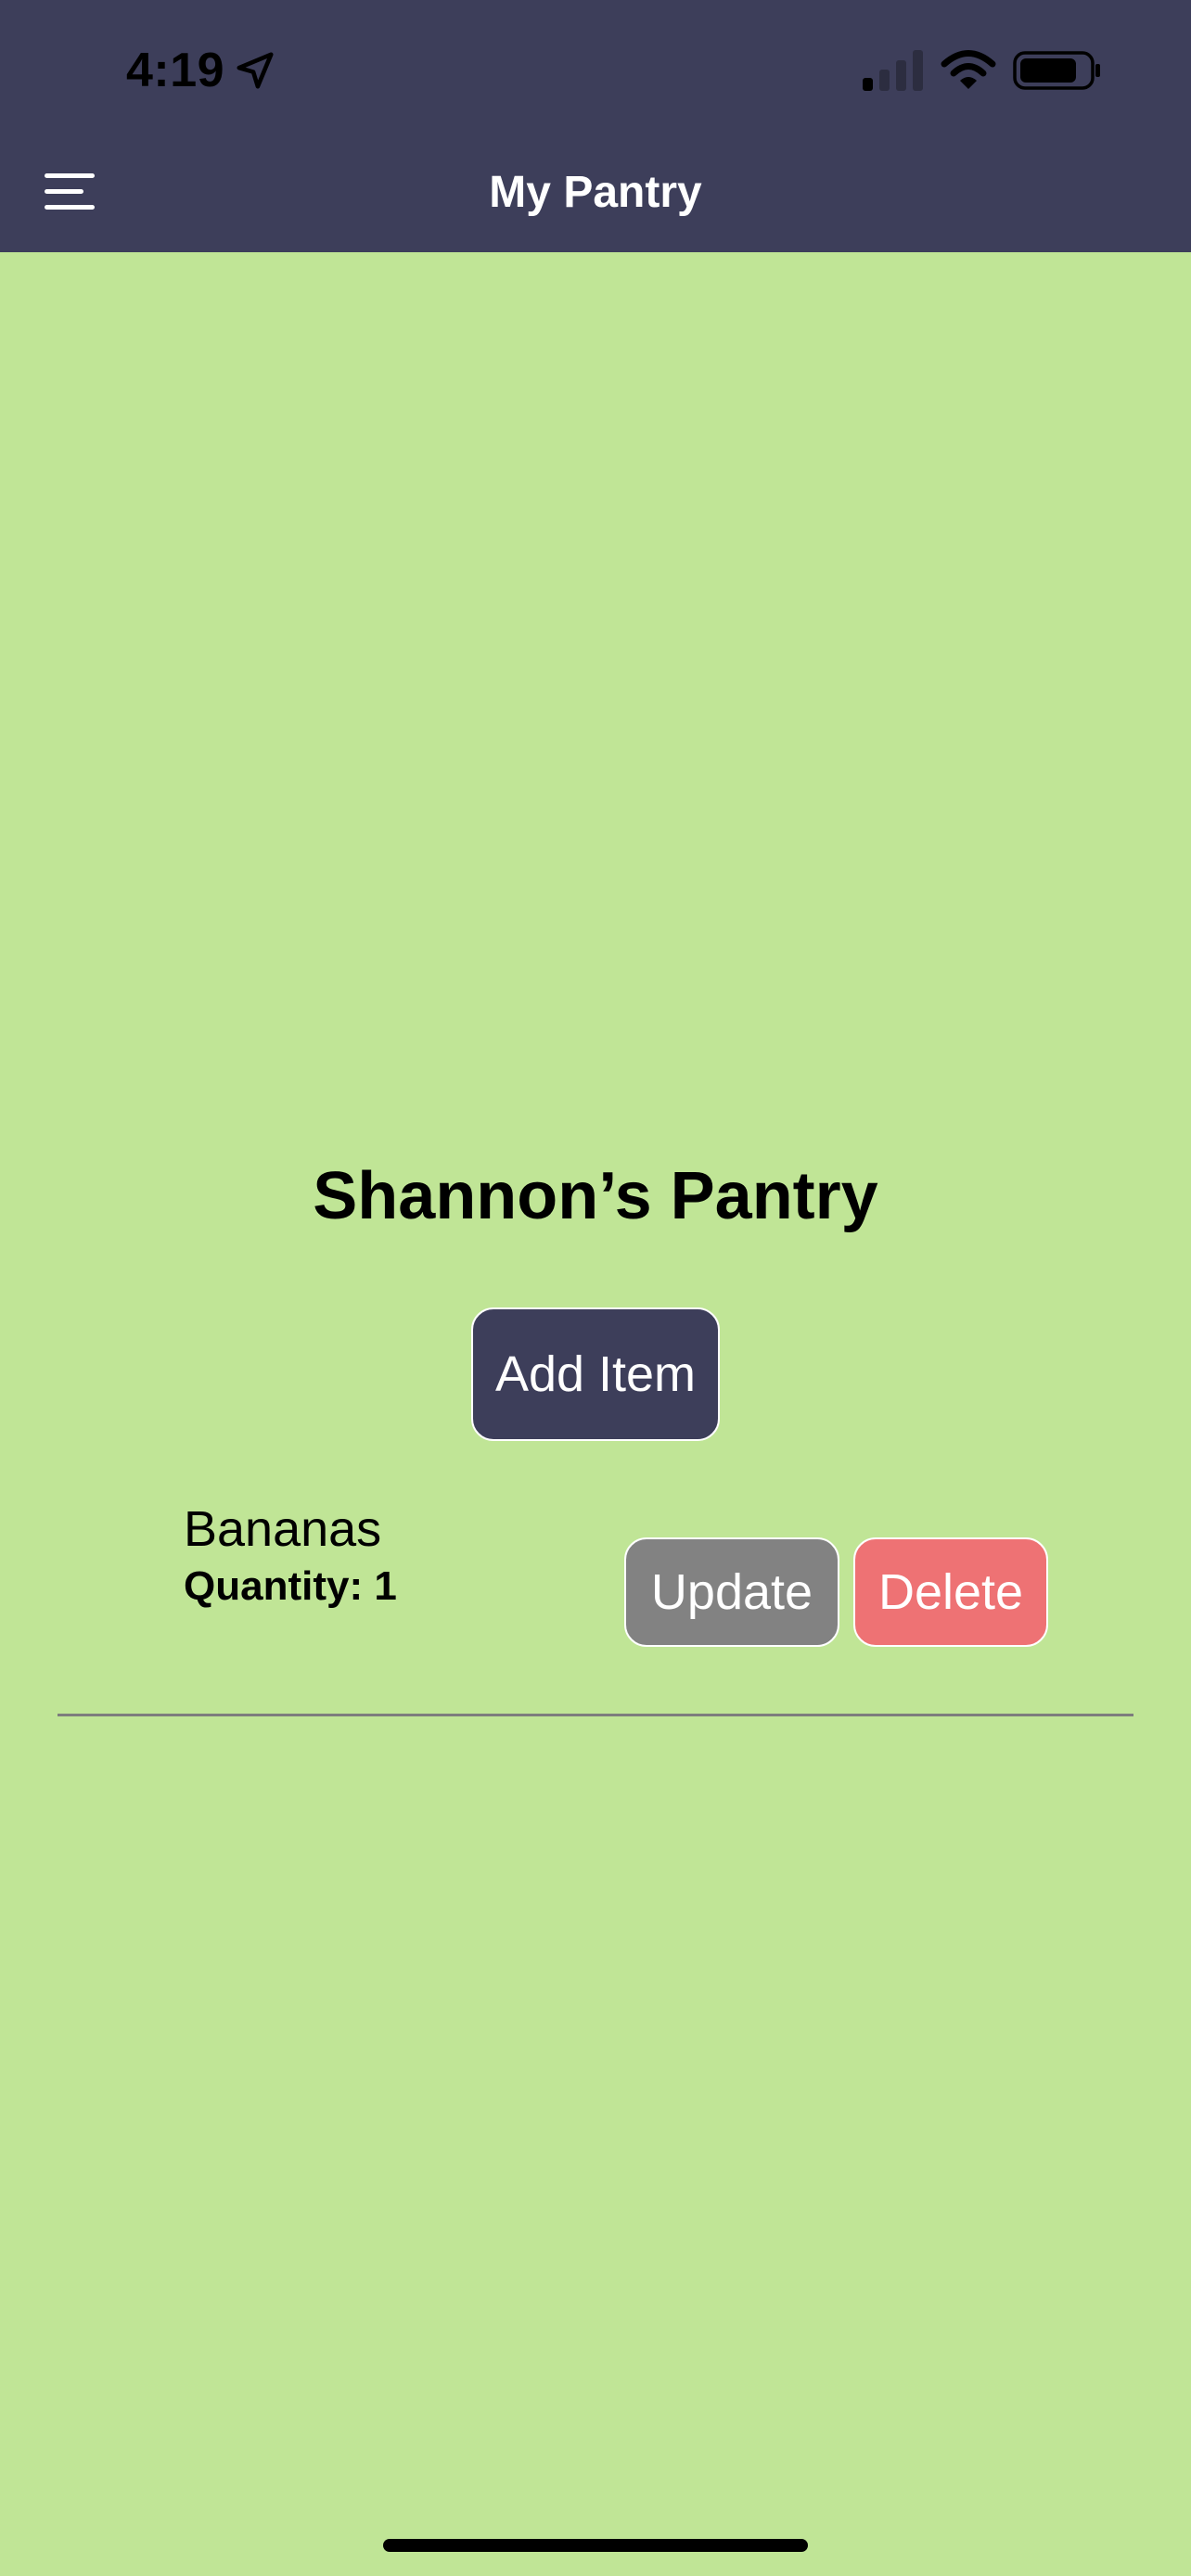 The image size is (1191, 2576). What do you see at coordinates (731, 1592) in the screenshot?
I see `update-button: Update` at bounding box center [731, 1592].